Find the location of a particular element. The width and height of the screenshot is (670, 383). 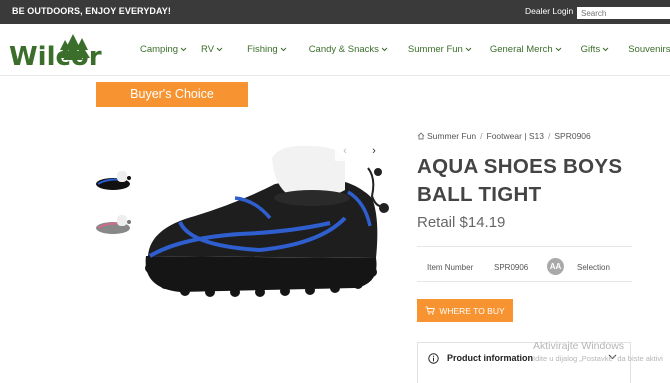

breadcrumb-footwear: Footwear | S13 is located at coordinates (516, 136).